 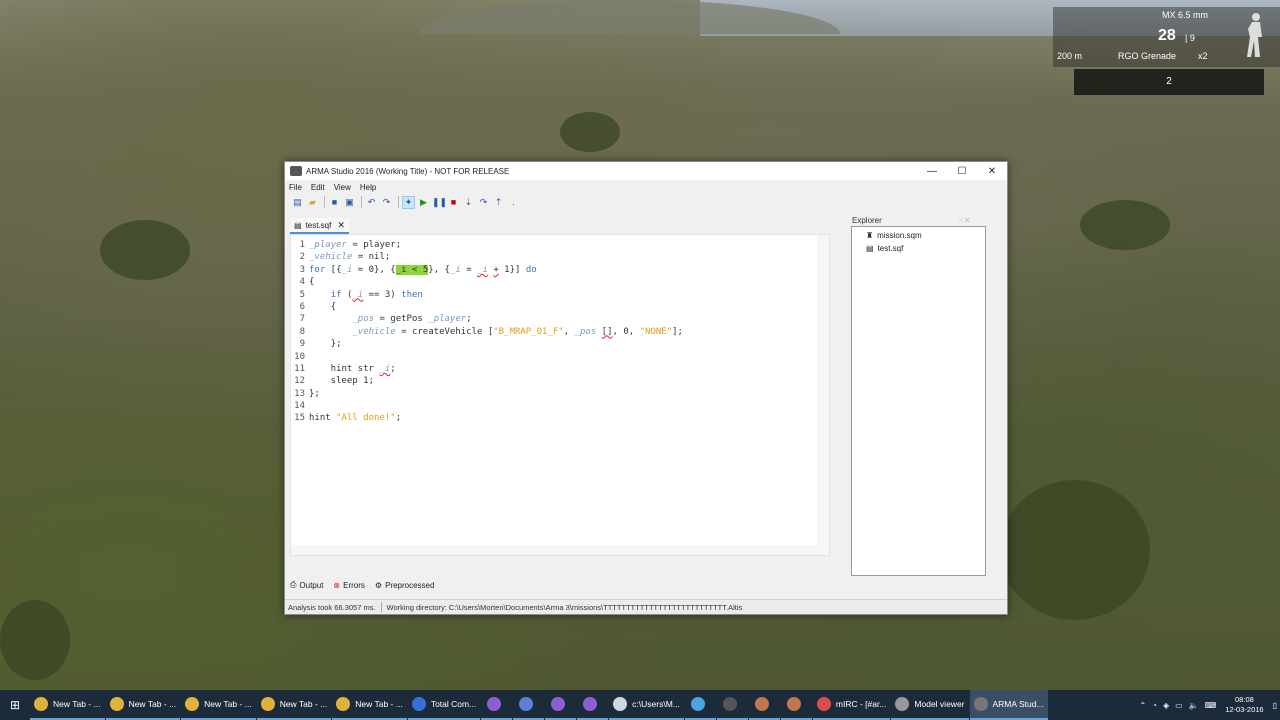 What do you see at coordinates (902, 704) in the screenshot?
I see `model-viewer-icon` at bounding box center [902, 704].